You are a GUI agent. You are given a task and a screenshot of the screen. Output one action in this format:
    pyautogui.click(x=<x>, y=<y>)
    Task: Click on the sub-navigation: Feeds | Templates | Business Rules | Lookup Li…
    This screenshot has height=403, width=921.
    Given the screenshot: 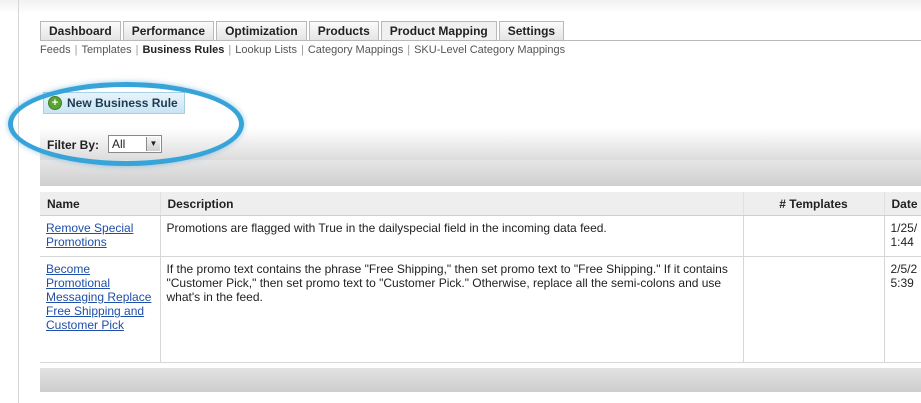 What is the action you would take?
    pyautogui.click(x=302, y=50)
    